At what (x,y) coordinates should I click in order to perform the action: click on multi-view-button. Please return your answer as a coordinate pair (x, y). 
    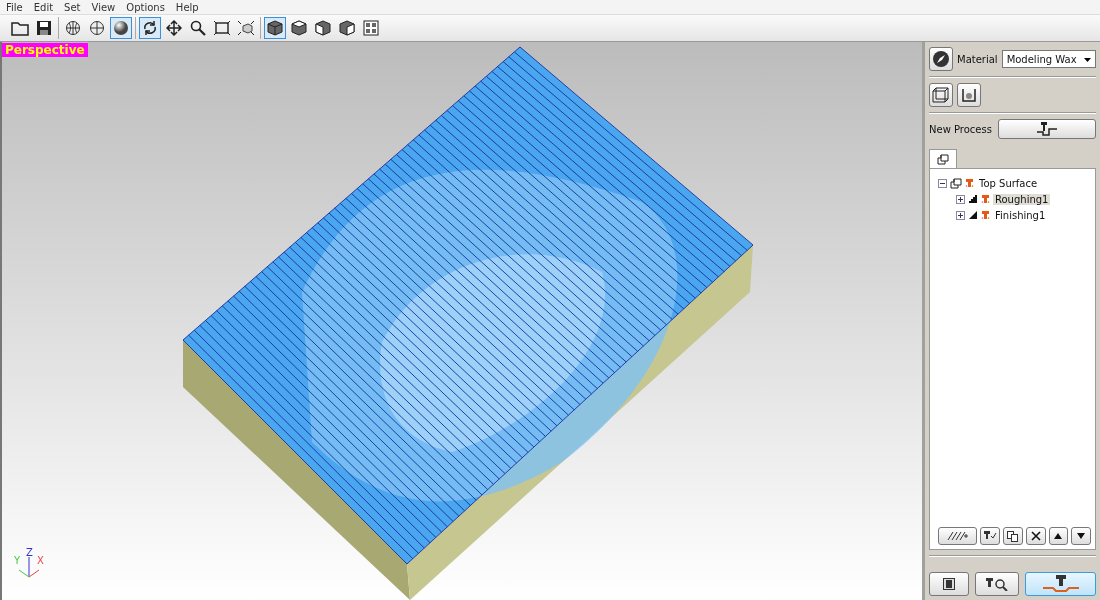
    Looking at the image, I should click on (371, 28).